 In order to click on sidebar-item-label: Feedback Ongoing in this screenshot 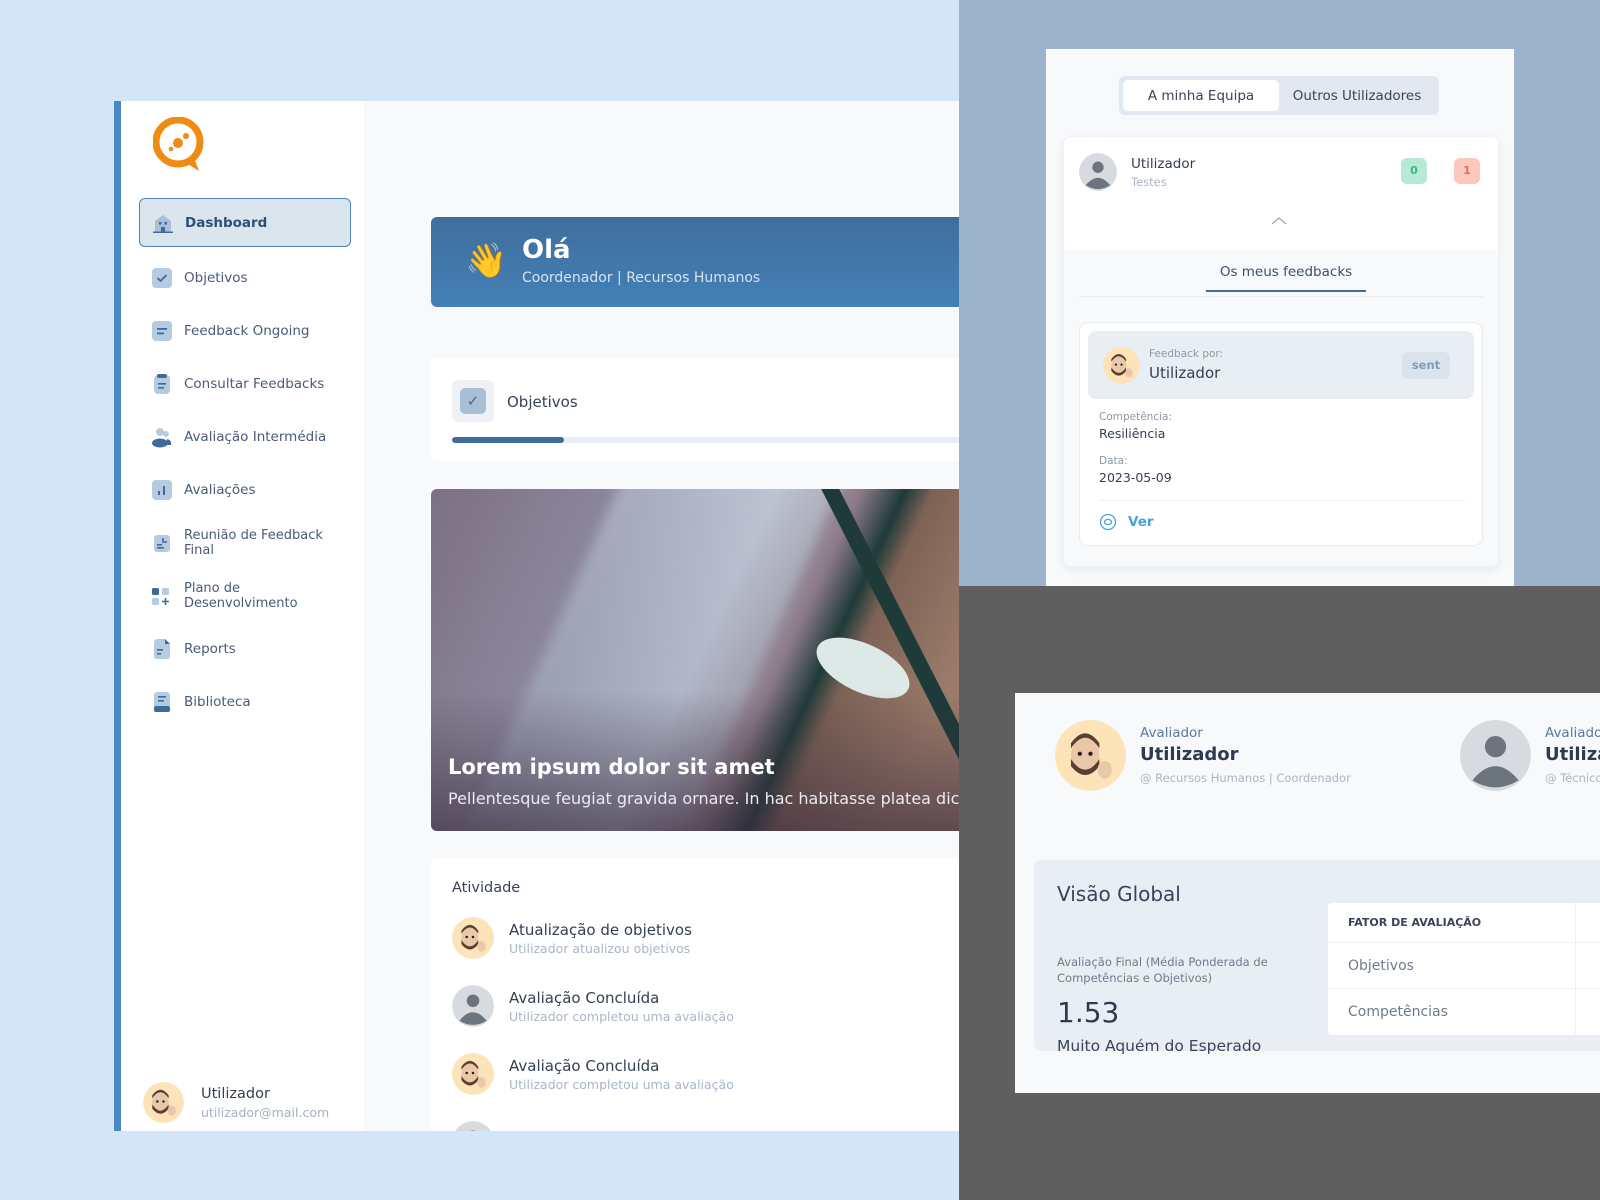, I will do `click(247, 330)`.